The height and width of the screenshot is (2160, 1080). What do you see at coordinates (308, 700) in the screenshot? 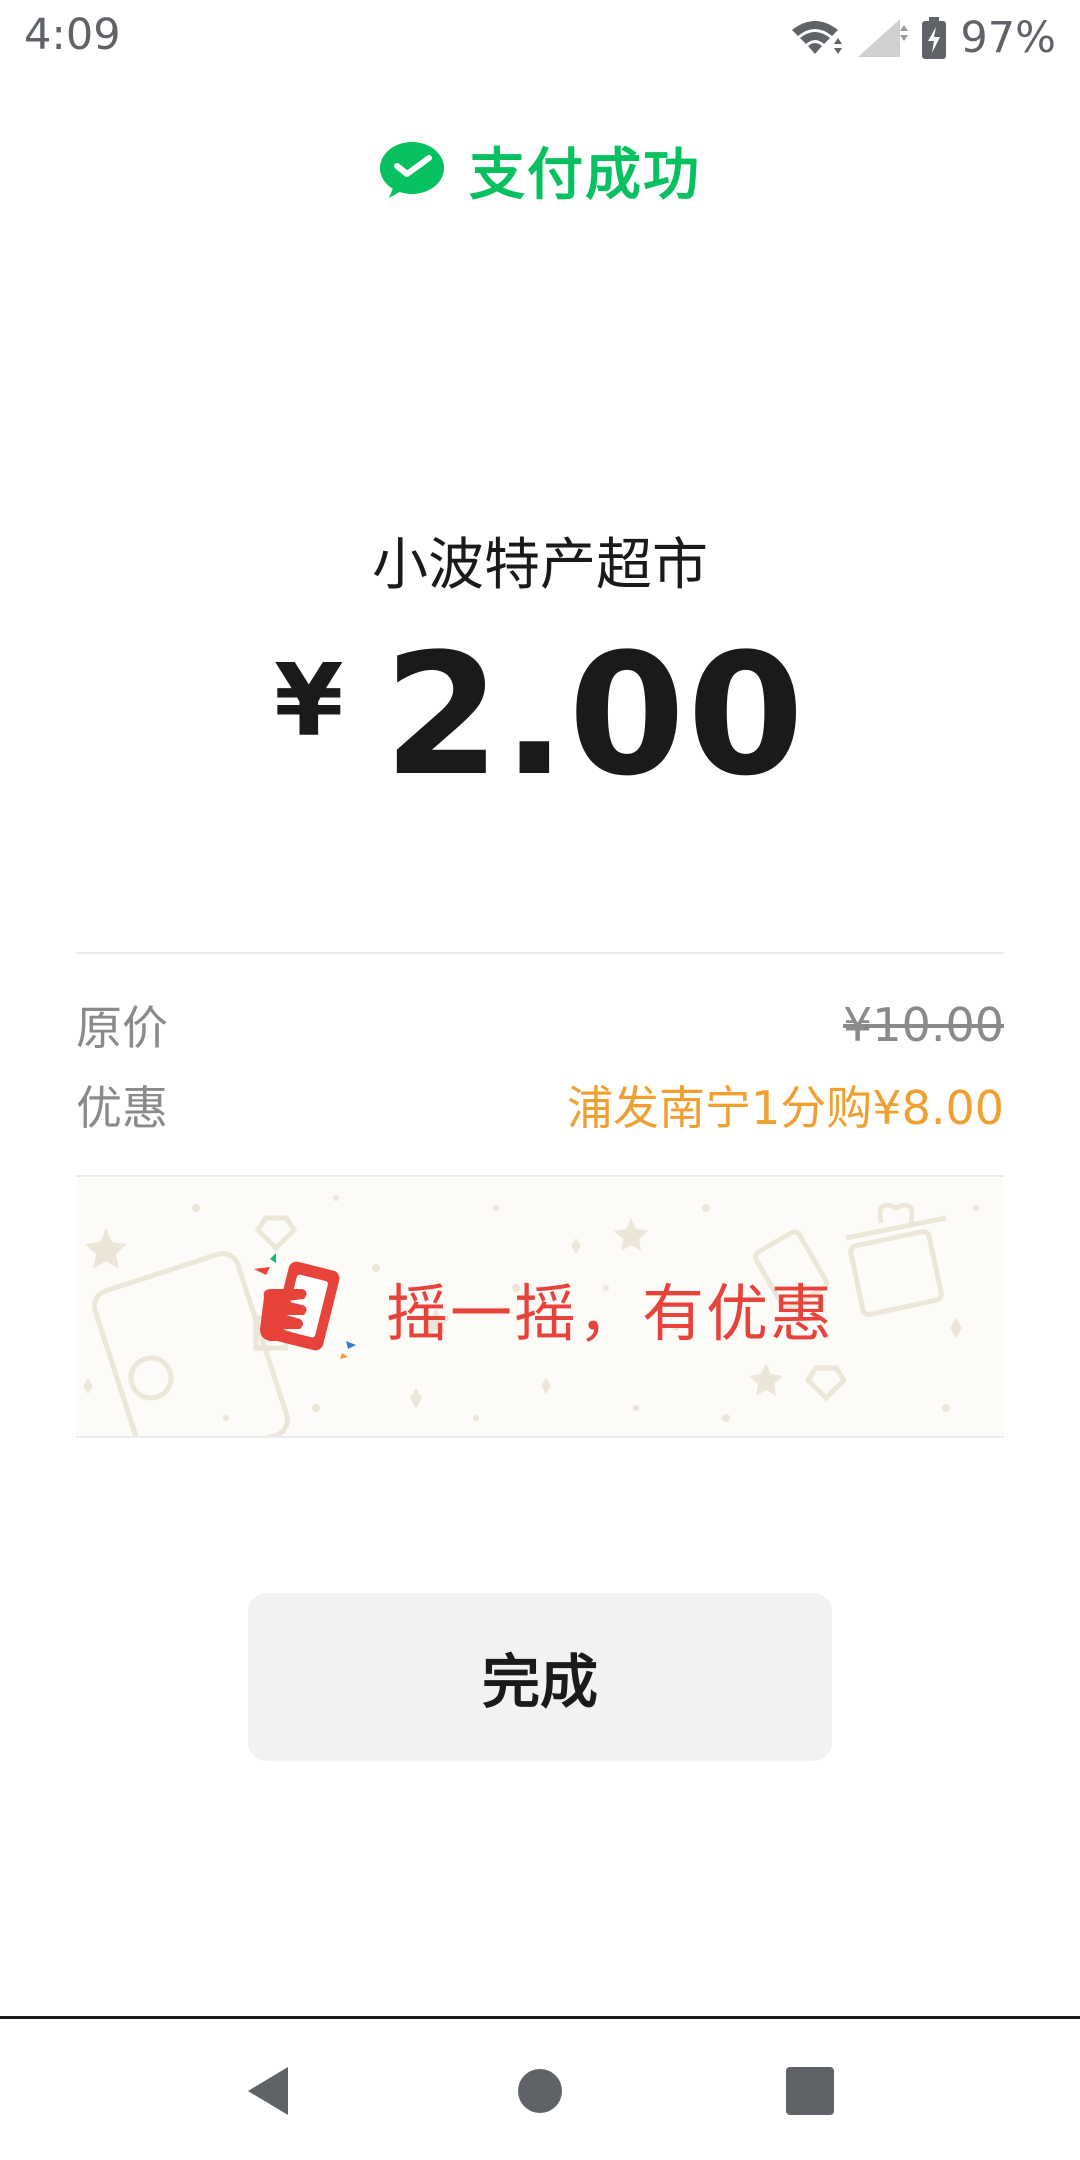
I see `currency-symbol: ¥` at bounding box center [308, 700].